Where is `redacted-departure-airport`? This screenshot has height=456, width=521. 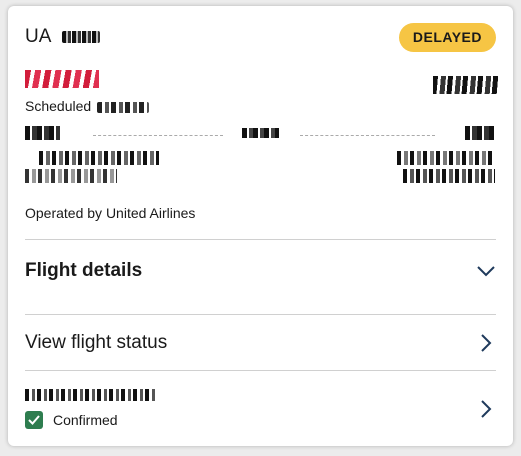
redacted-departure-airport is located at coordinates (99, 158).